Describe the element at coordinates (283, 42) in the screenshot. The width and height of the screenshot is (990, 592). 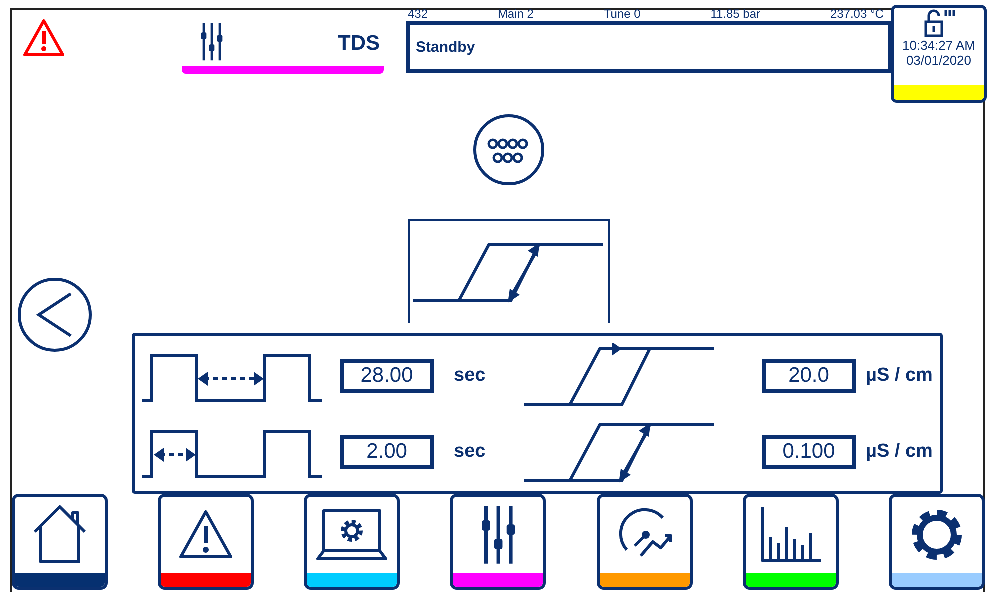
I see `tds-tab: TDS` at that location.